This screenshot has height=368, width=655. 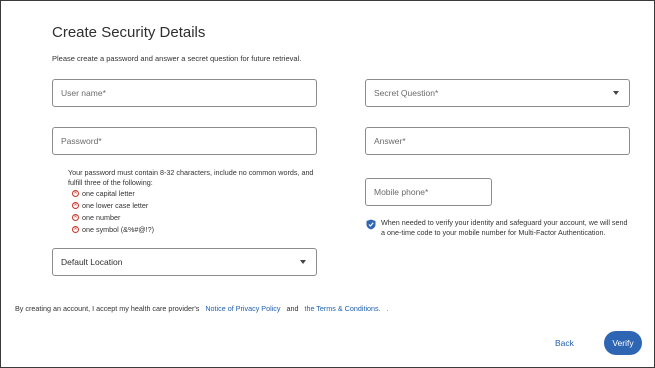 What do you see at coordinates (497, 141) in the screenshot?
I see `answer-field: Answer*` at bounding box center [497, 141].